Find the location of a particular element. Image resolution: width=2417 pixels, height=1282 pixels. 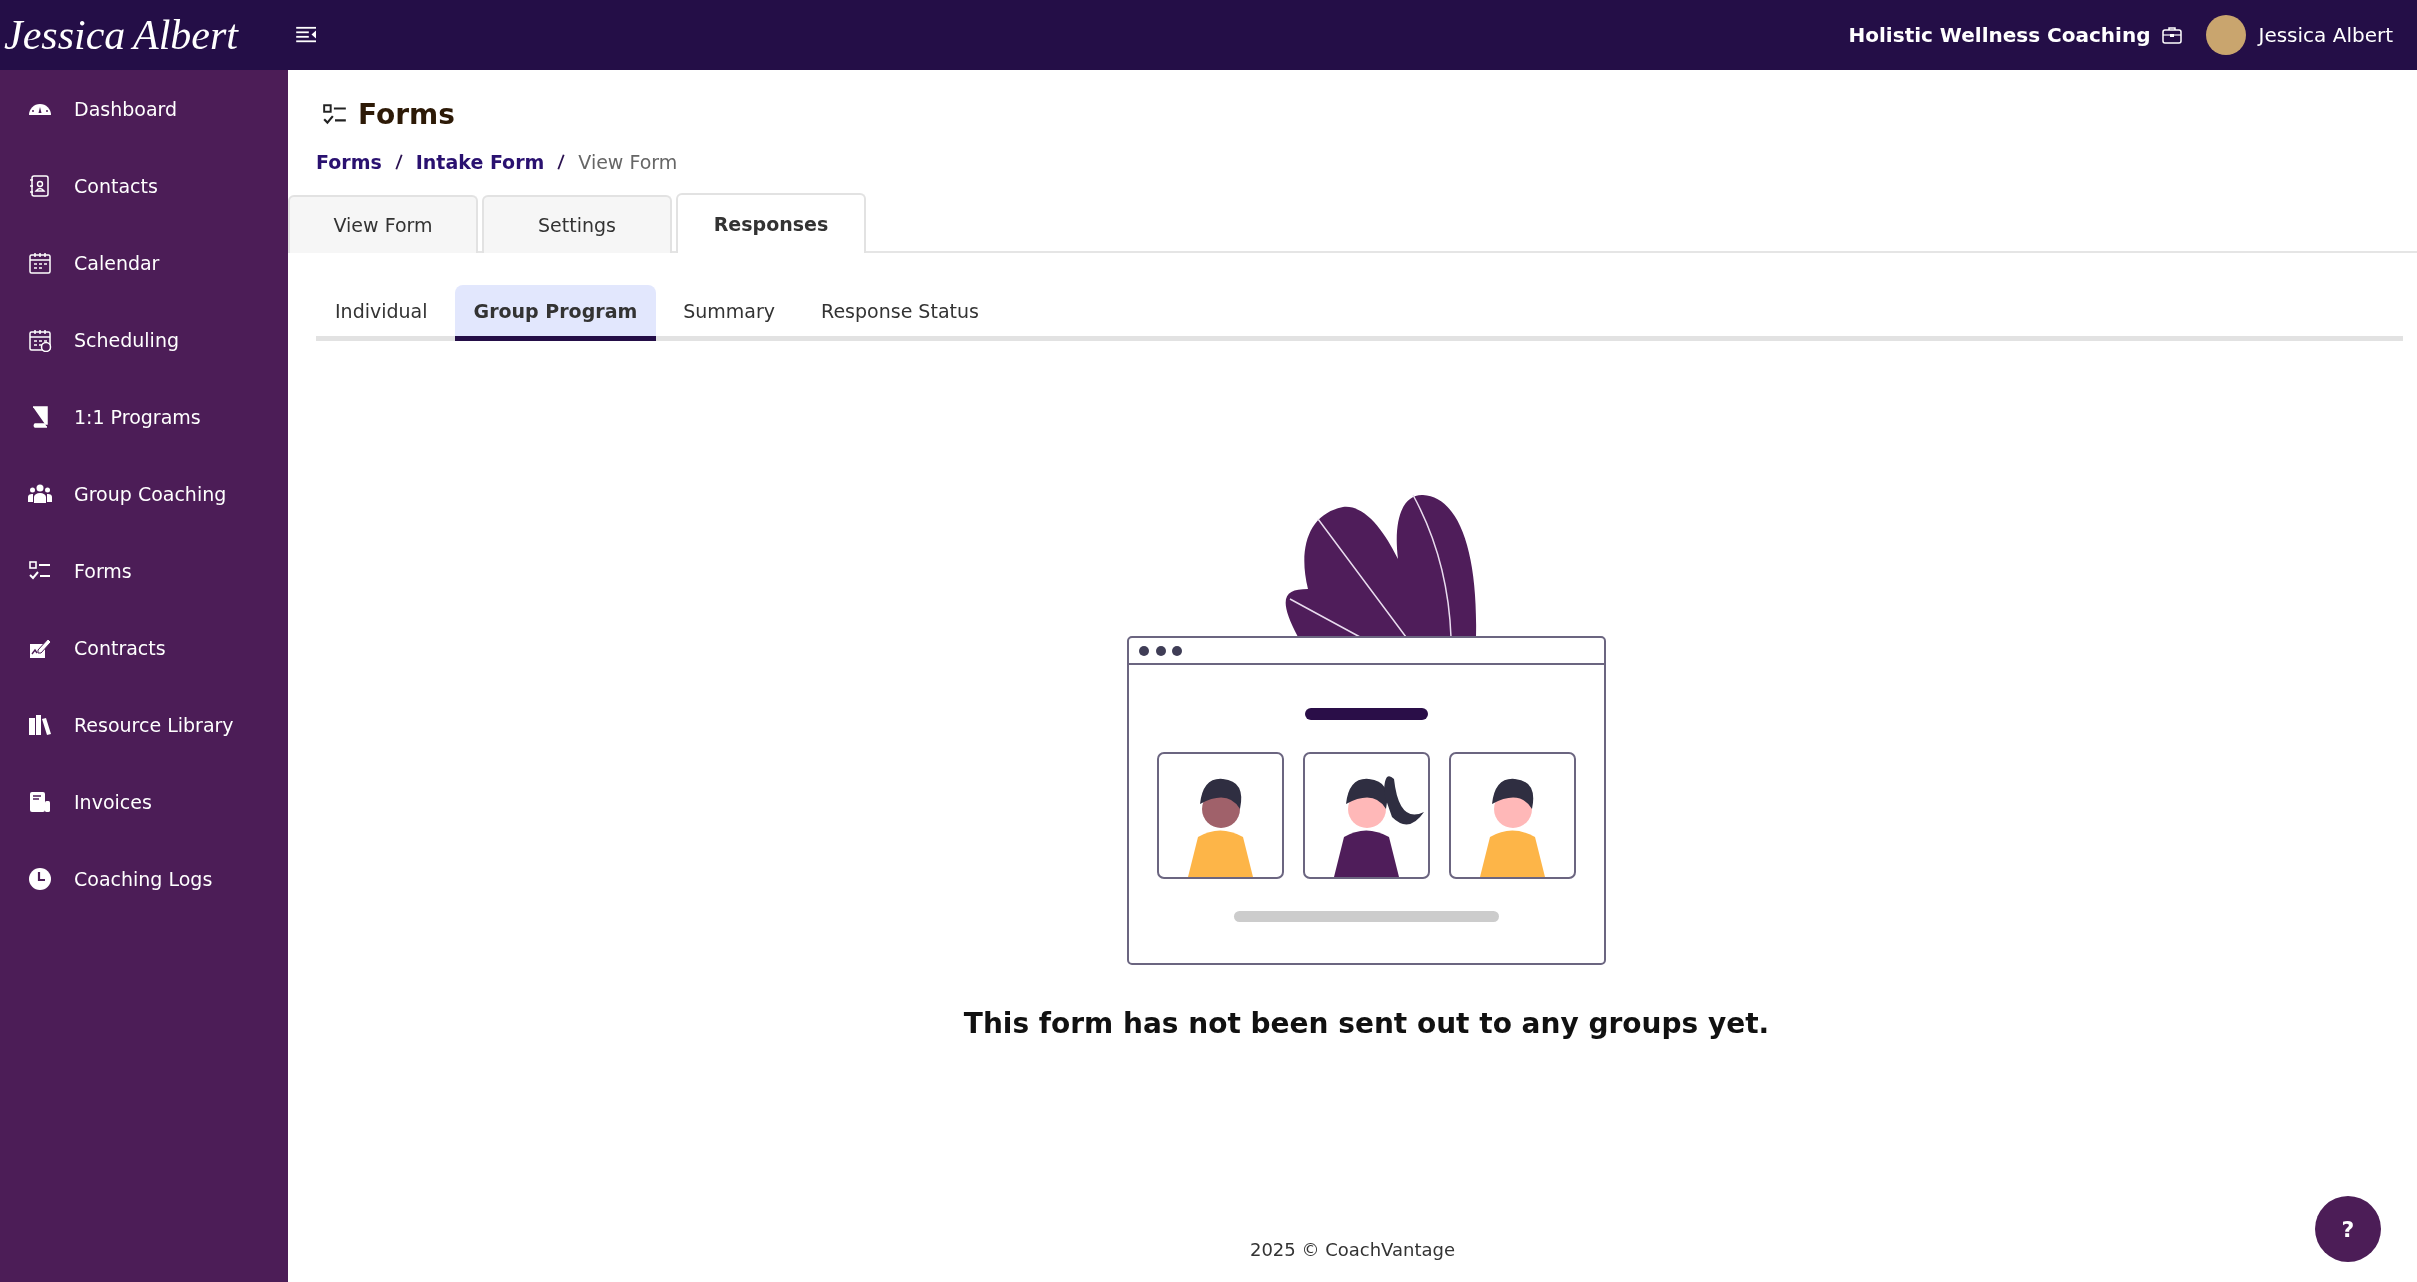

page-title: Forms is located at coordinates (406, 114).